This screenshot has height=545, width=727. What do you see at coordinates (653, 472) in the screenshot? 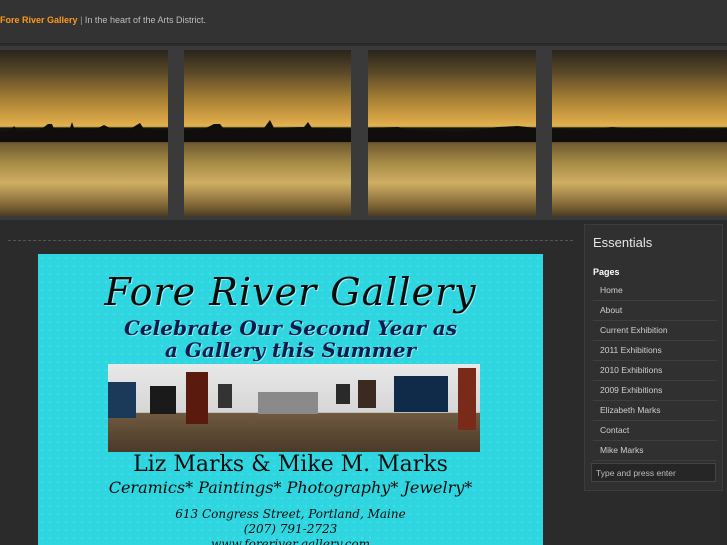
I see `search-input` at bounding box center [653, 472].